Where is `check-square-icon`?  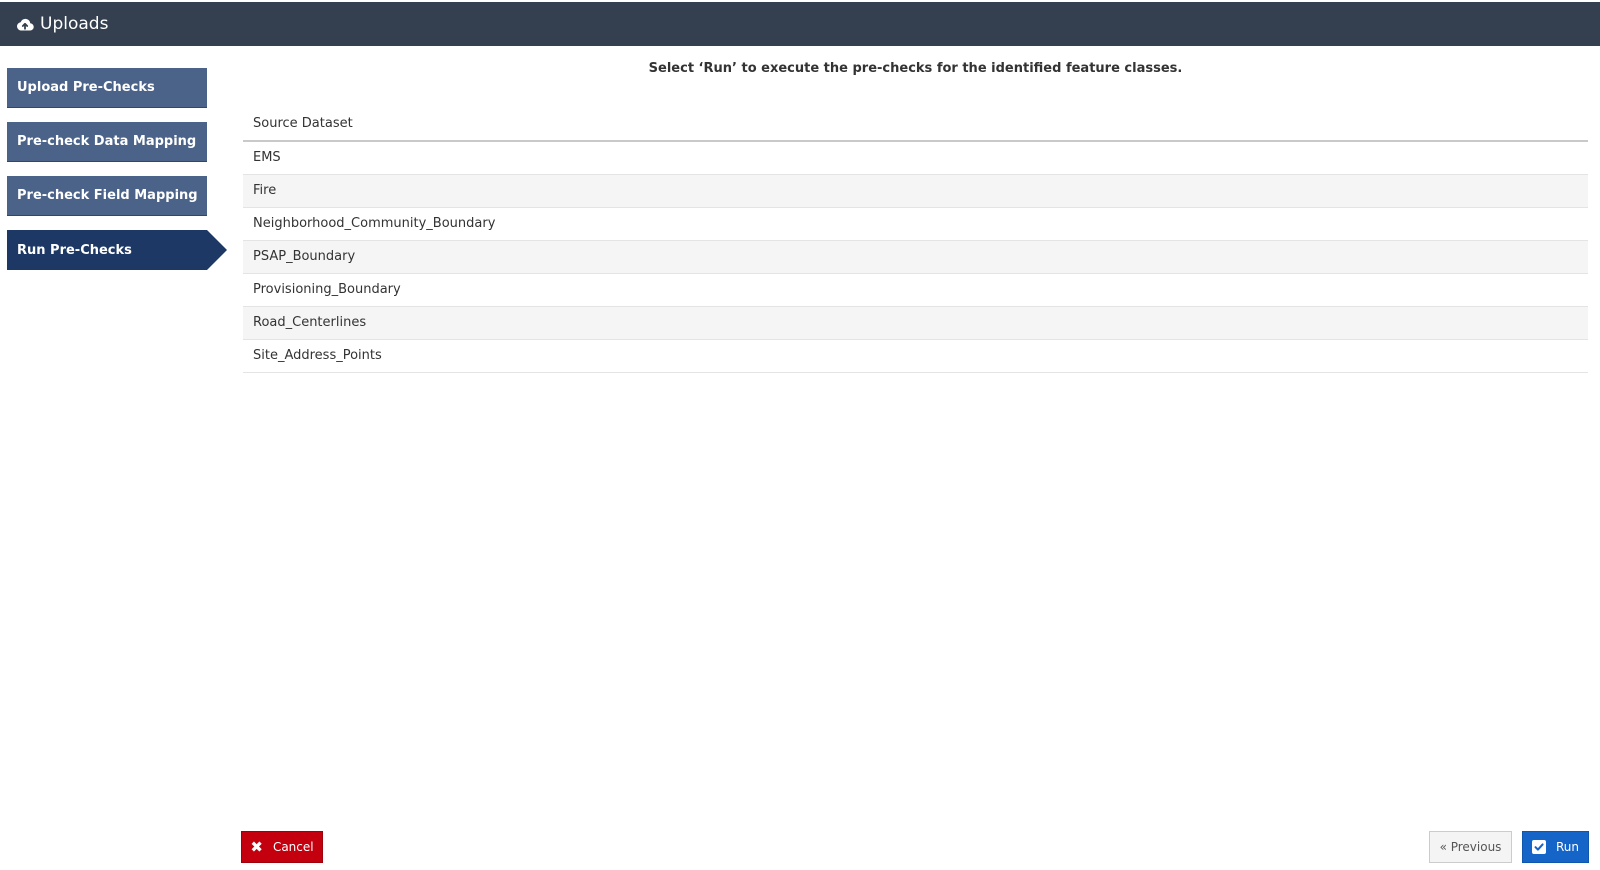
check-square-icon is located at coordinates (1538, 847).